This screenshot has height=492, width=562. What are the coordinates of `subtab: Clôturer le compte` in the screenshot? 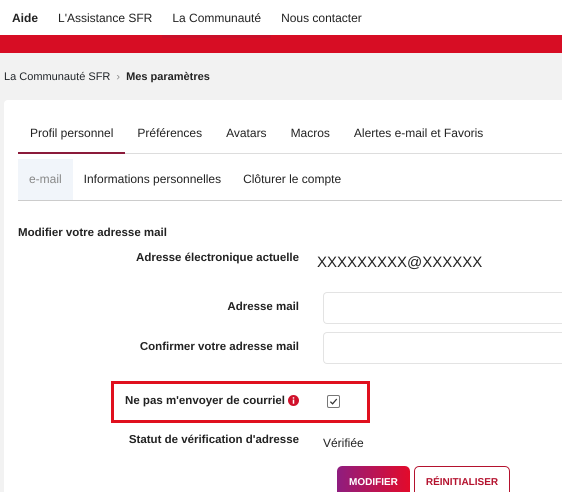 It's located at (292, 179).